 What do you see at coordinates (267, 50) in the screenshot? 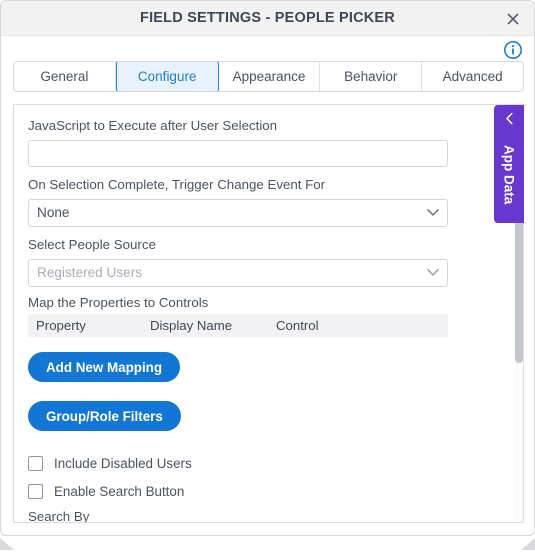
I see `info-row` at bounding box center [267, 50].